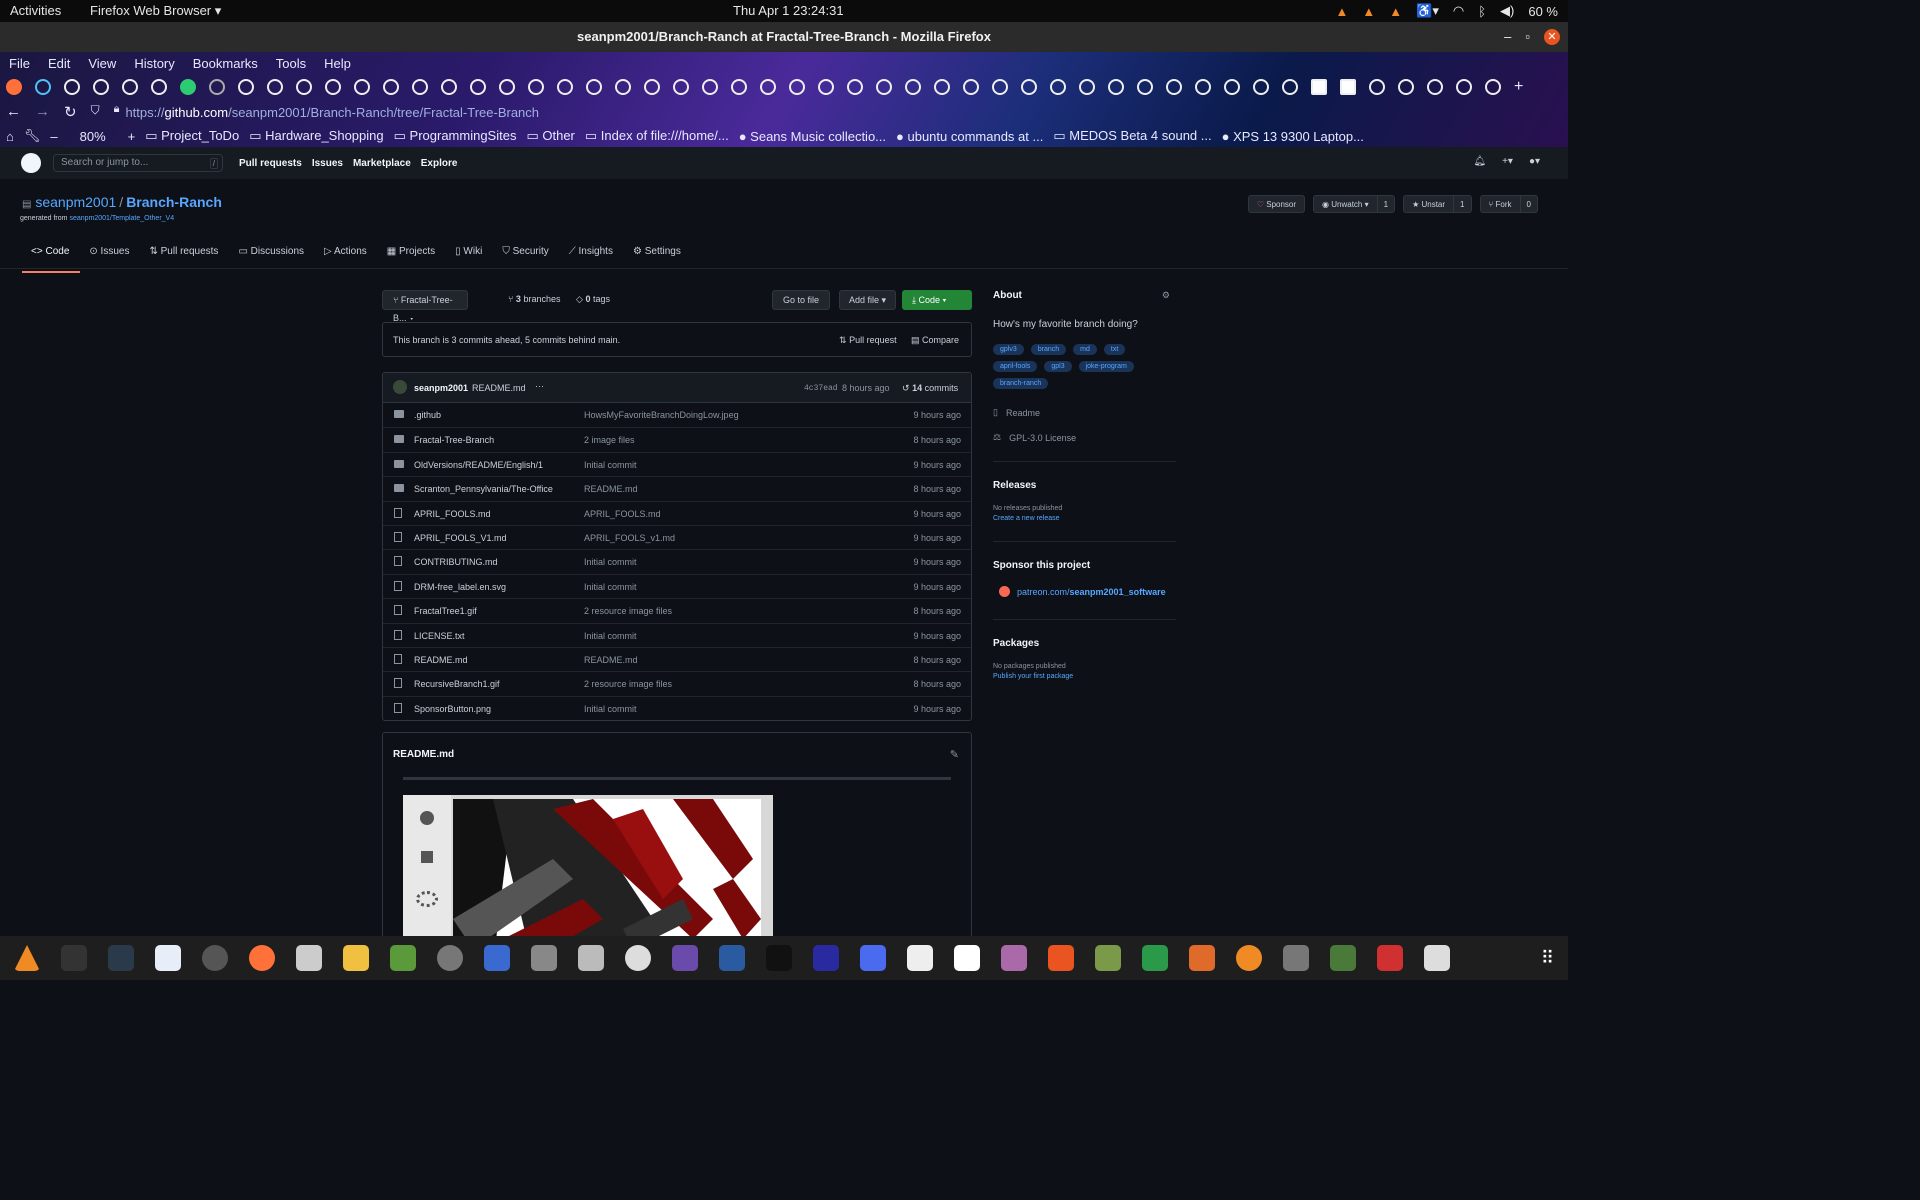  What do you see at coordinates (121, 218) in the screenshot?
I see `template-link: seanpm2001/Template_Other_V4` at bounding box center [121, 218].